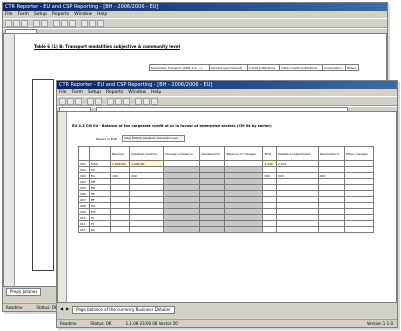 Image resolution: width=401 pixels, height=331 pixels. What do you see at coordinates (43, 175) in the screenshot?
I see `back-left-codes` at bounding box center [43, 175].